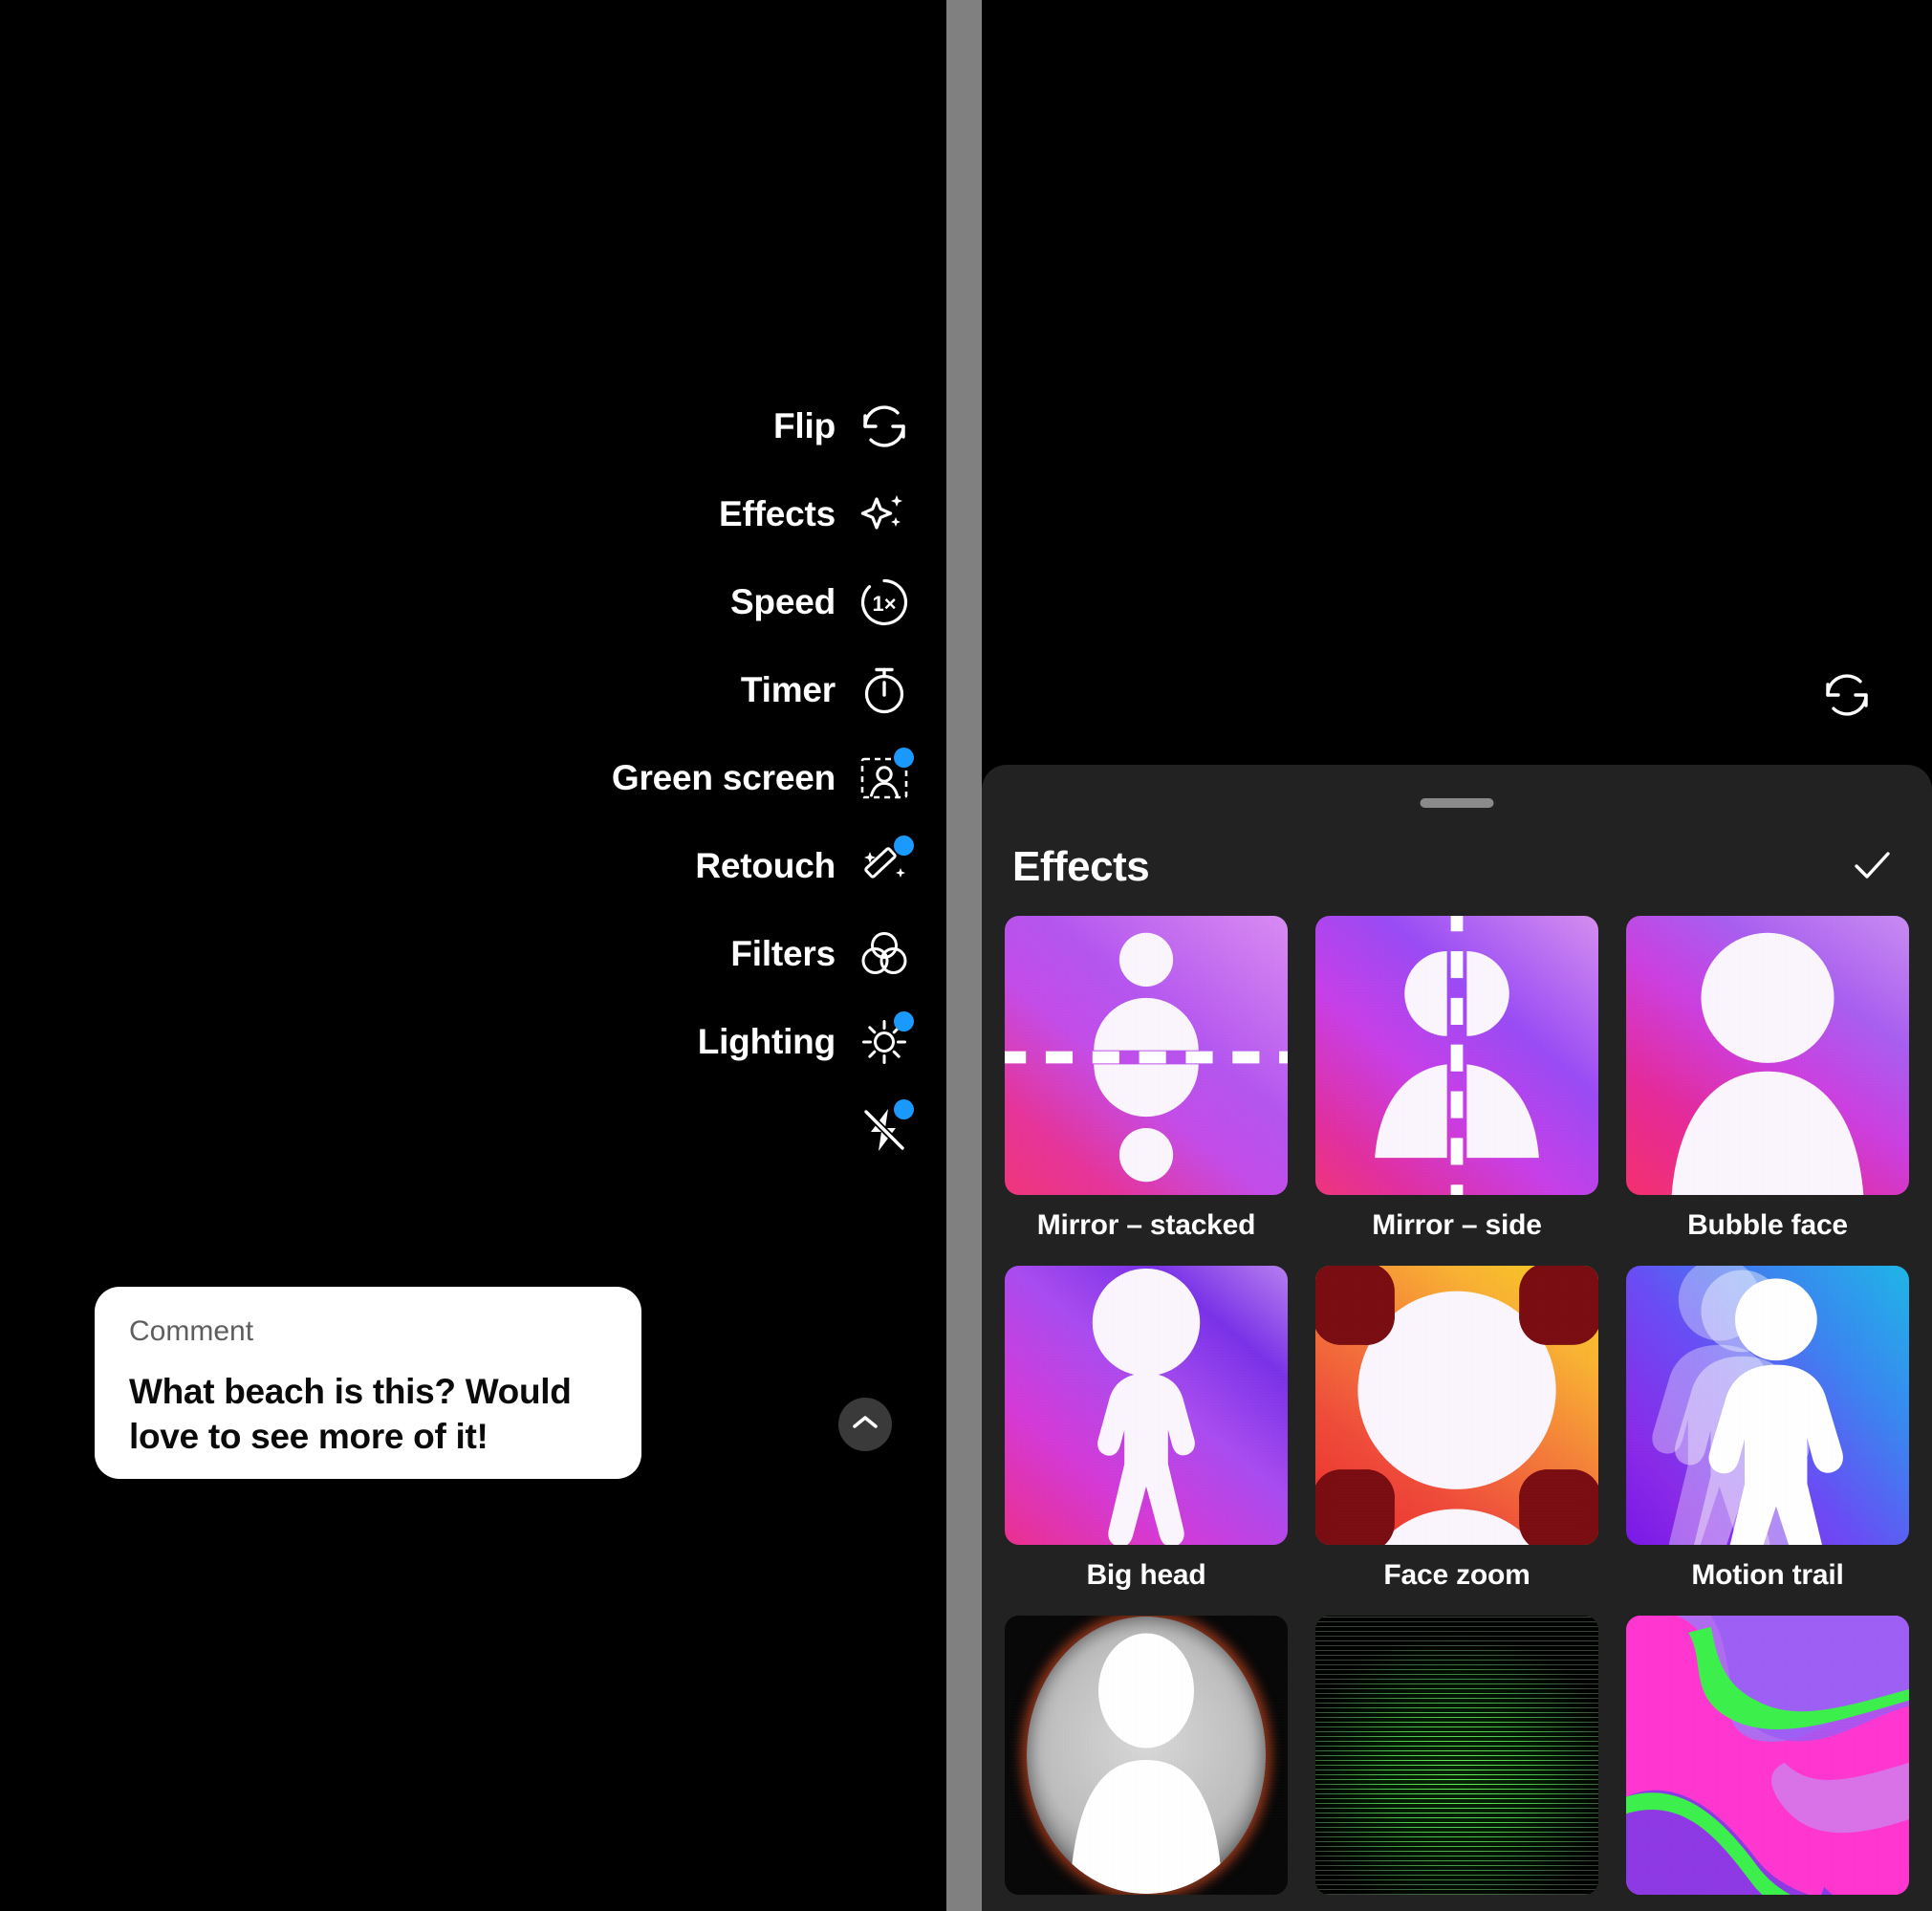 The height and width of the screenshot is (1911, 1932). Describe the element at coordinates (886, 865) in the screenshot. I see `magic-wand-icon` at that location.